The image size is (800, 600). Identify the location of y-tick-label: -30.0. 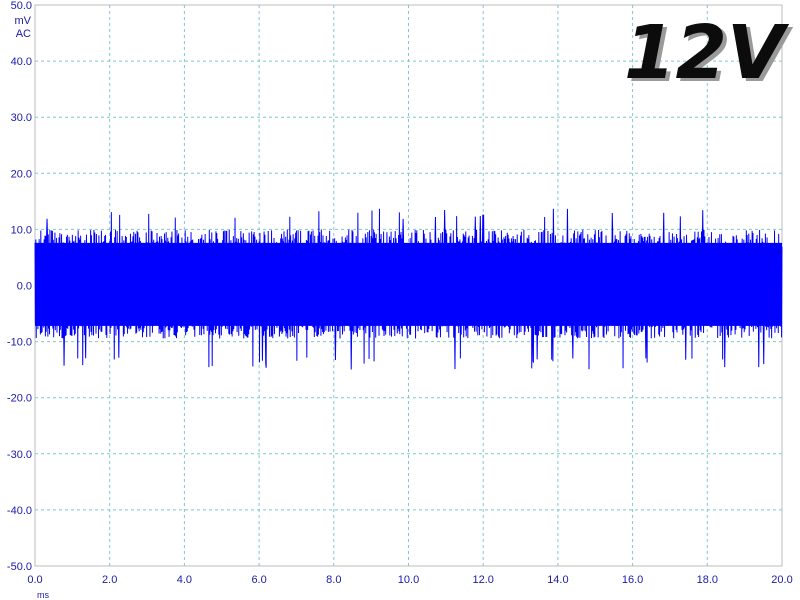
(19, 455).